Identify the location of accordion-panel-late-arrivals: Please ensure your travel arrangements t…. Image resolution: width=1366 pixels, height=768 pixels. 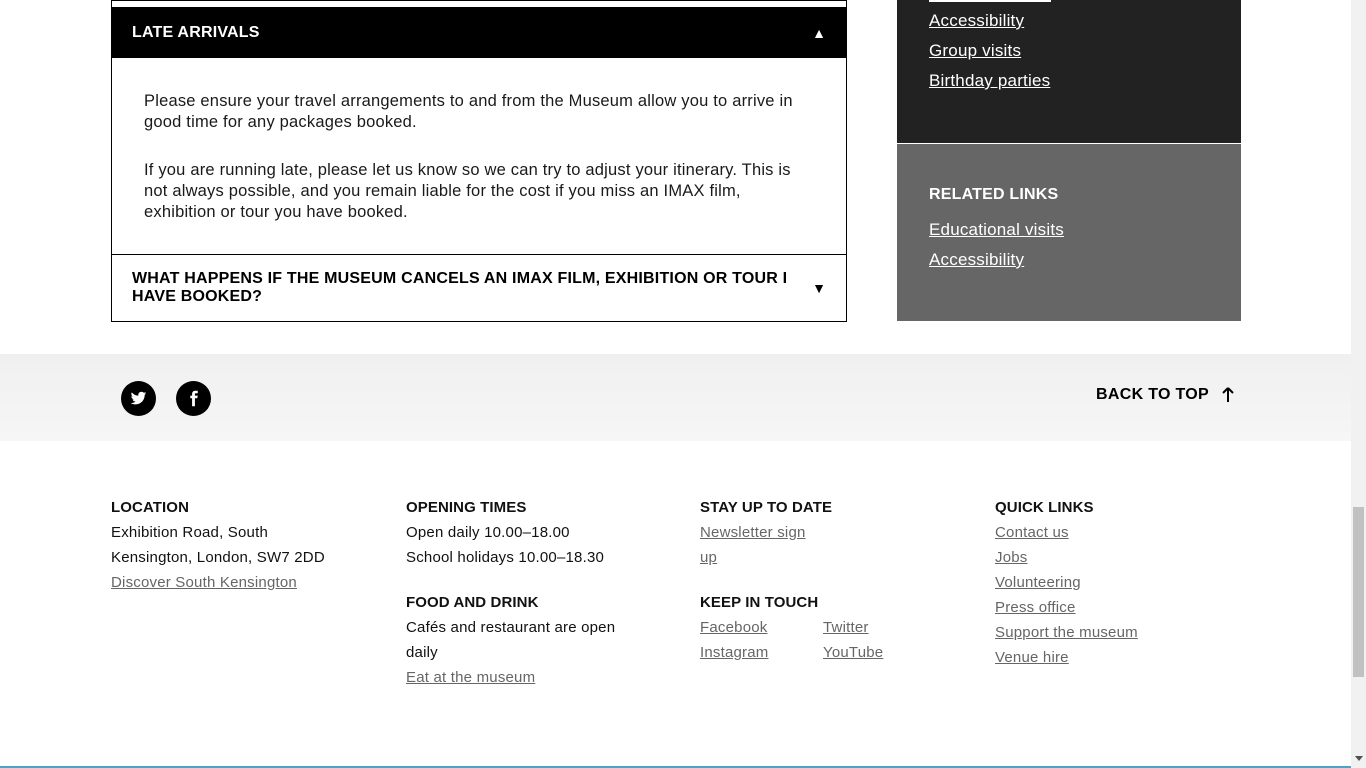
(479, 170).